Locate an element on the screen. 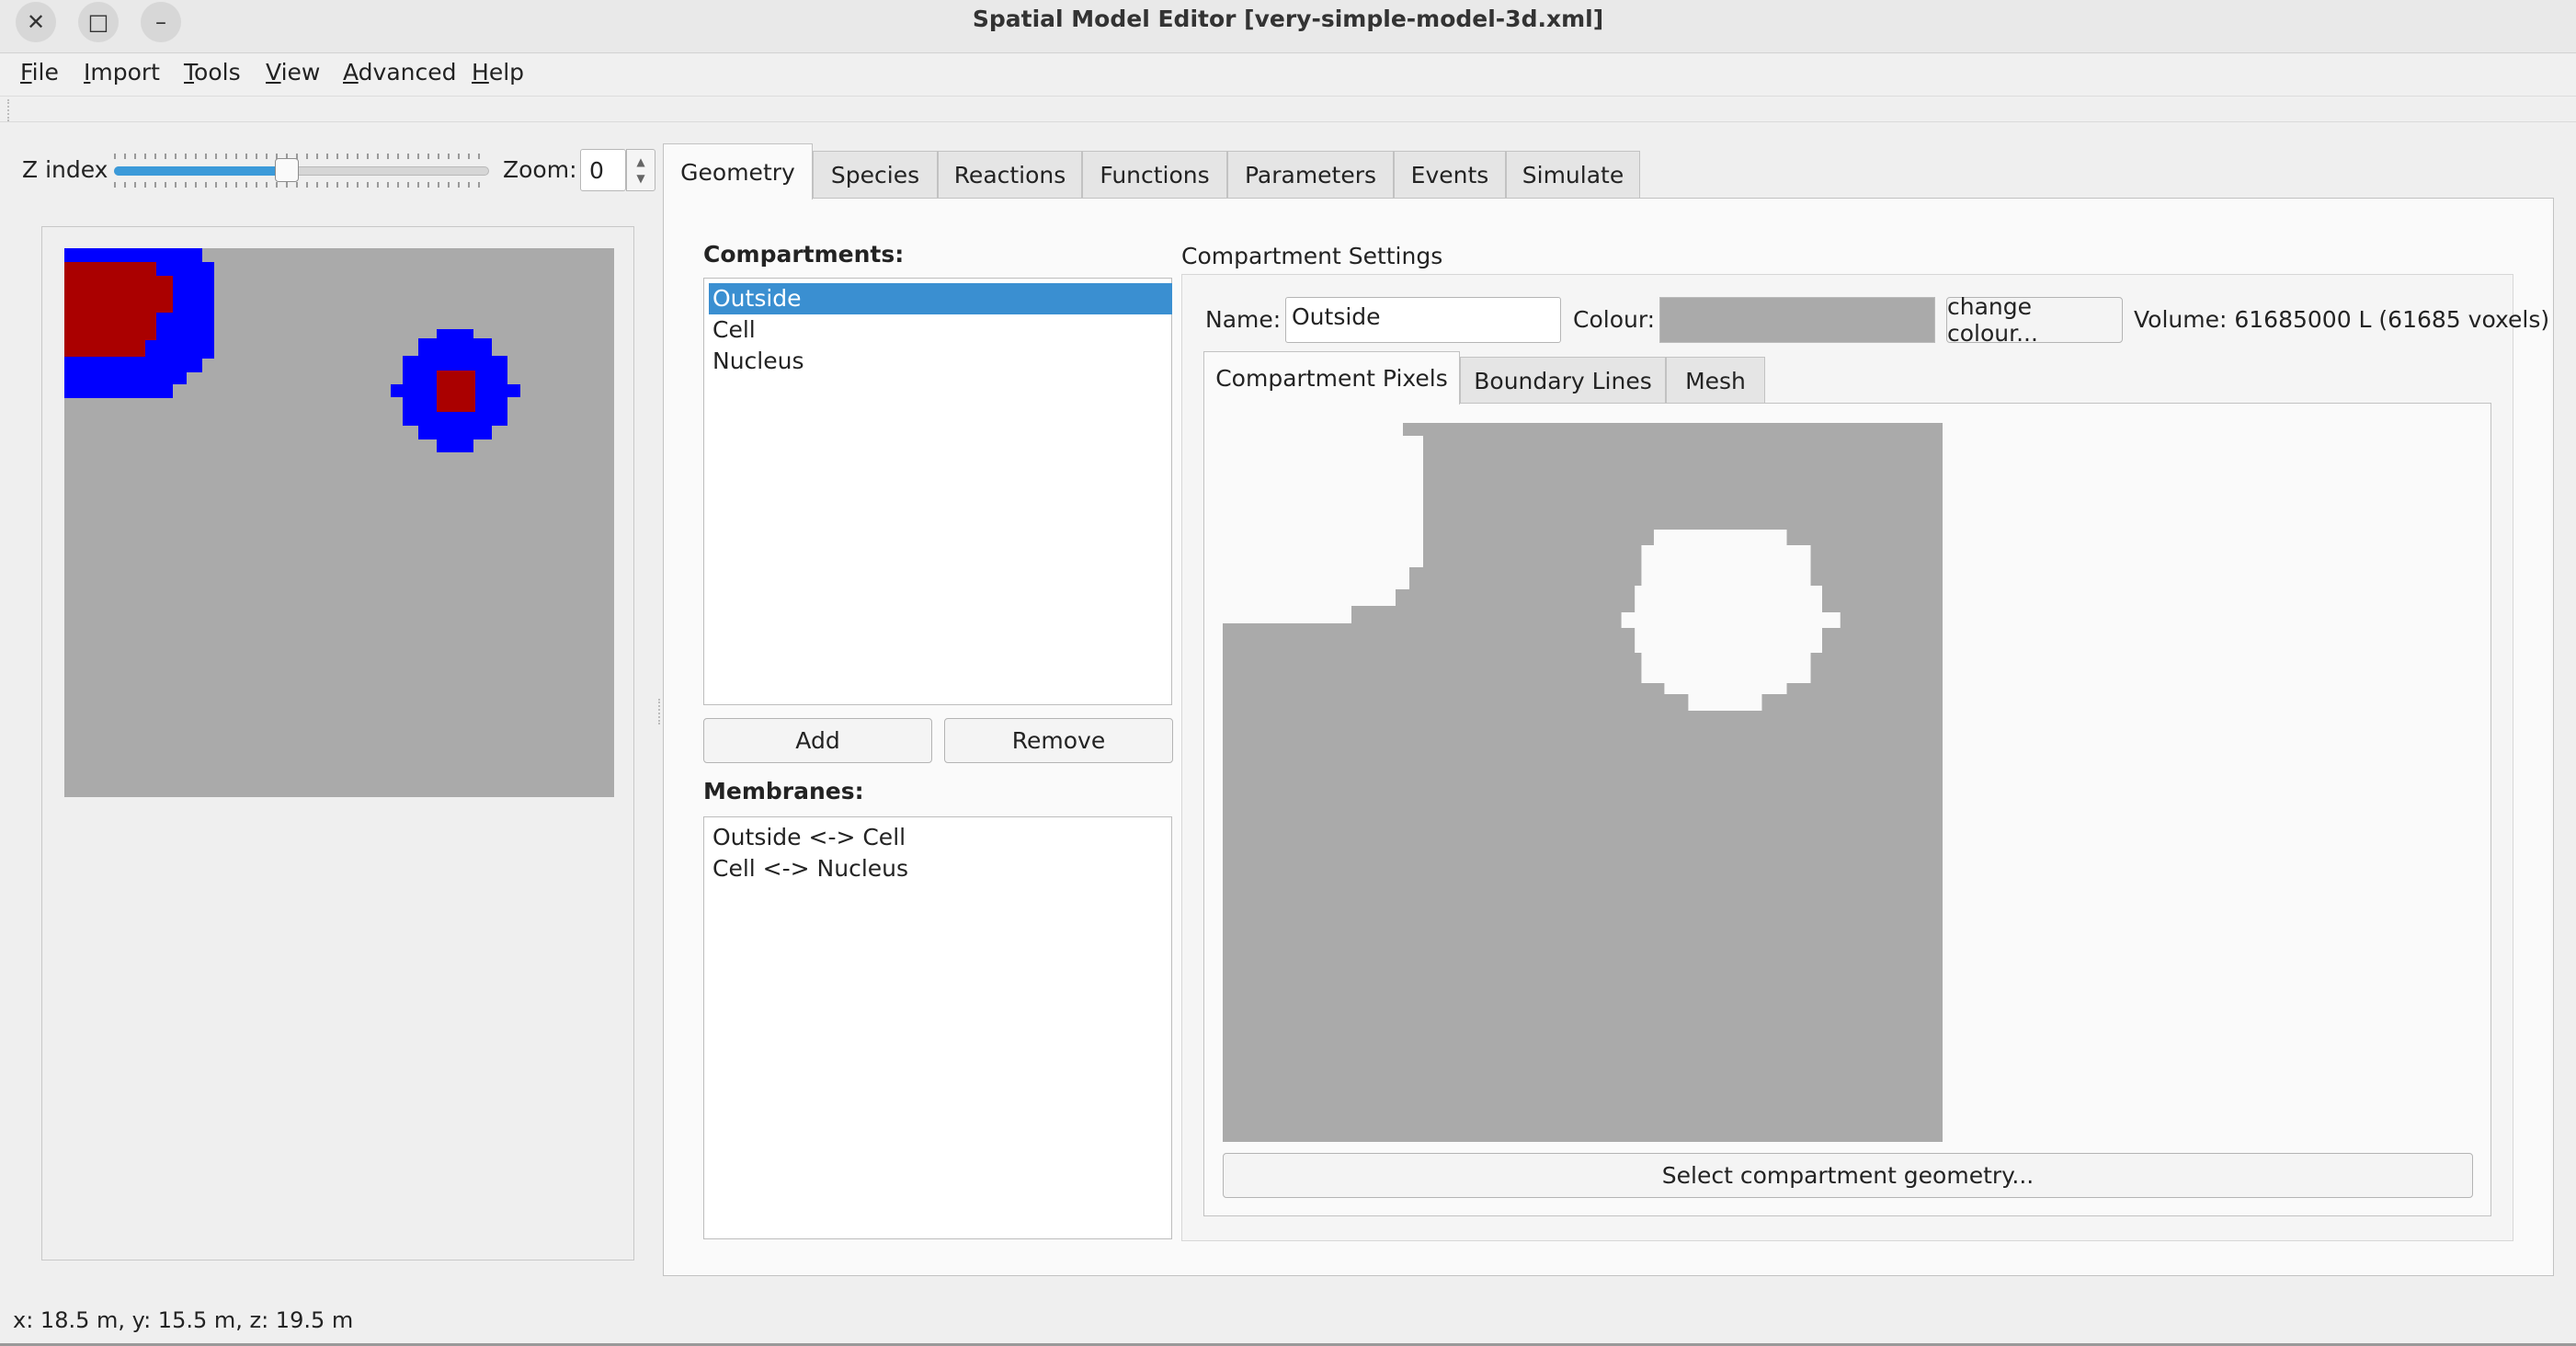 The height and width of the screenshot is (1346, 2576). tab-events: Events is located at coordinates (1450, 175).